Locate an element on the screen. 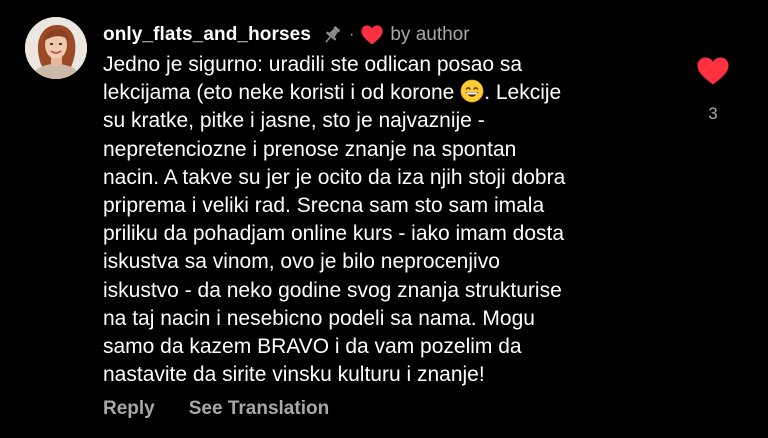  comment-actions: Reply See Translation is located at coordinates (216, 409).